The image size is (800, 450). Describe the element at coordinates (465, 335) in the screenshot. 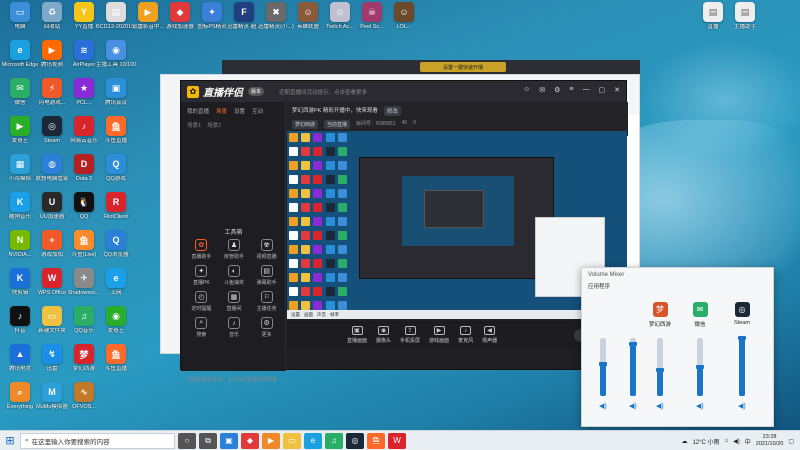

I see `control-button: ♪ 麦克风` at that location.